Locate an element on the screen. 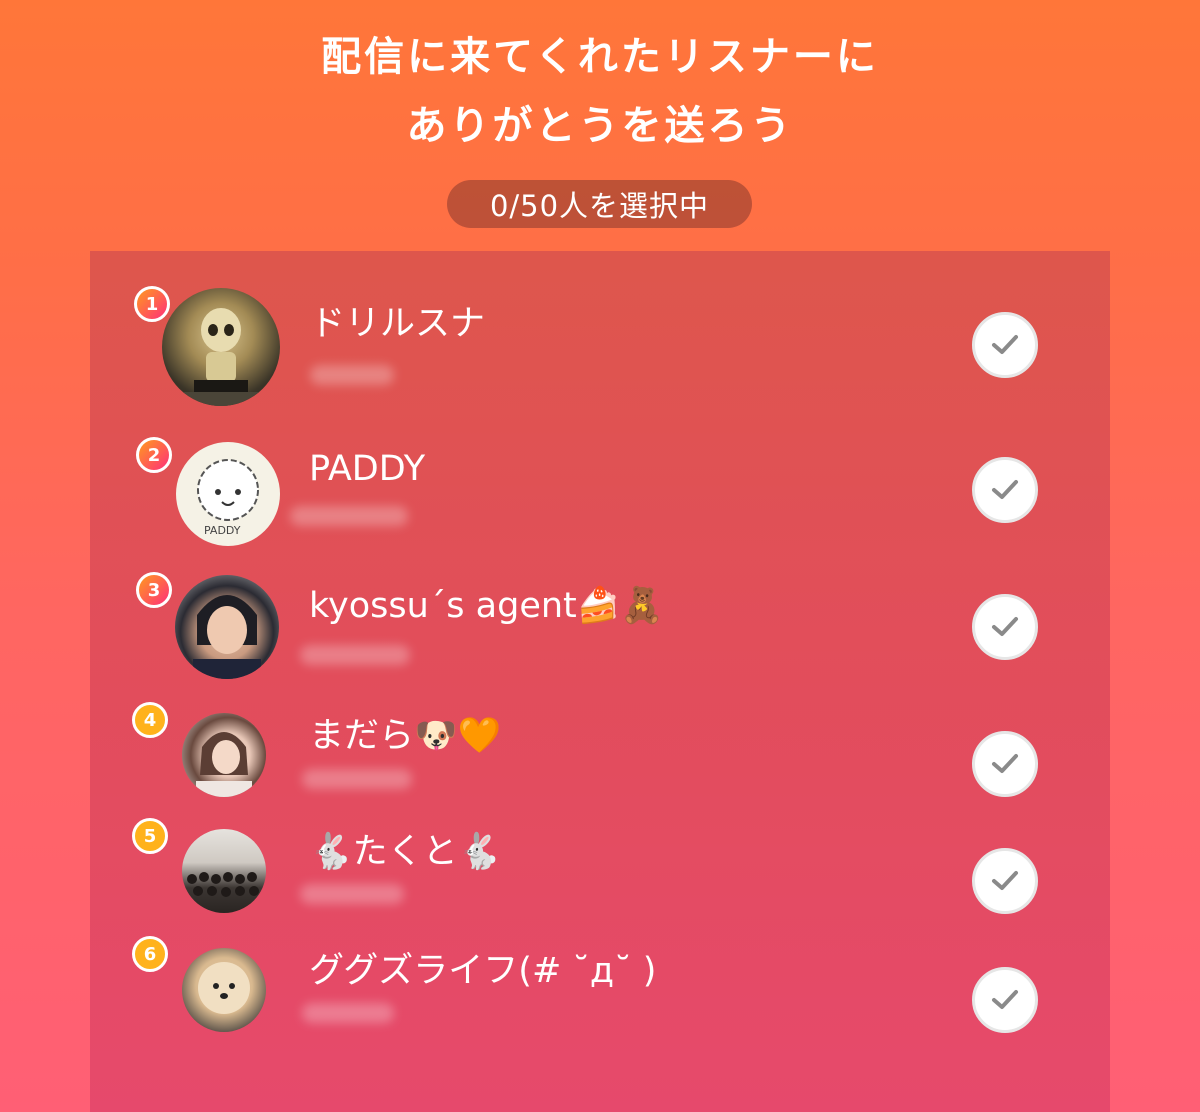 The width and height of the screenshot is (1200, 1112). listener-name: PADDY is located at coordinates (367, 469).